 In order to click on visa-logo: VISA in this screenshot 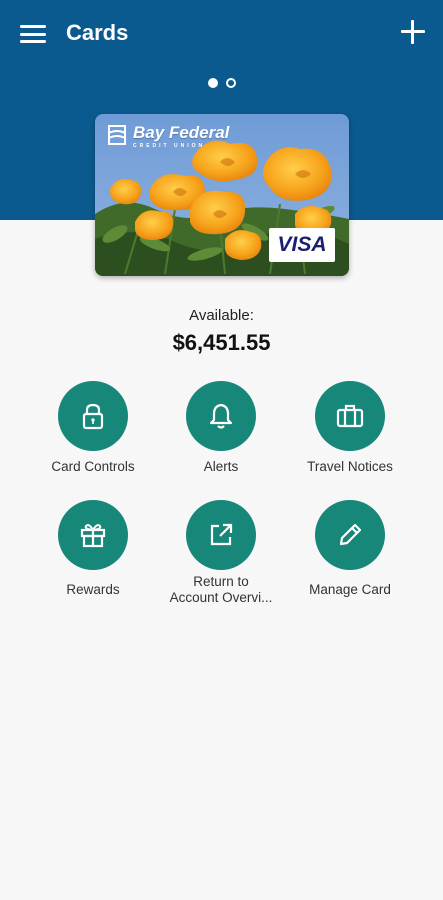, I will do `click(302, 245)`.